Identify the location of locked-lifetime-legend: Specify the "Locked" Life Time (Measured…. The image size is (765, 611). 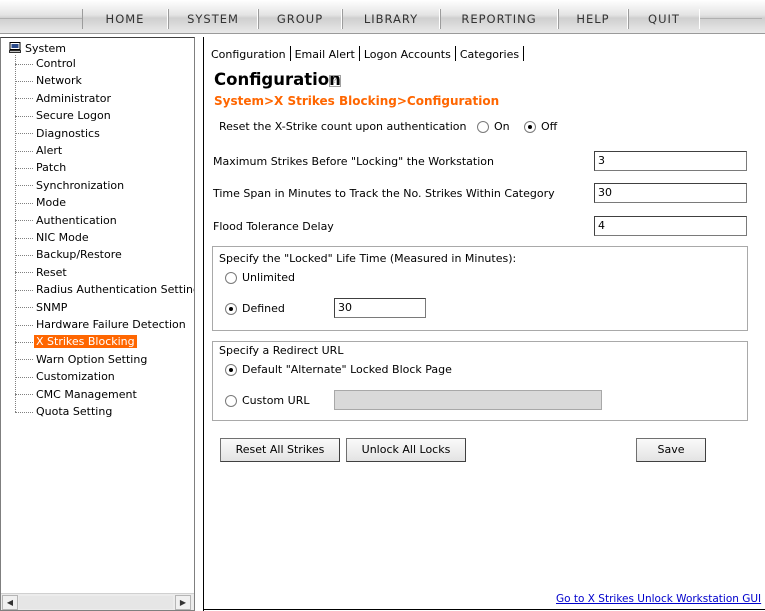
(368, 258).